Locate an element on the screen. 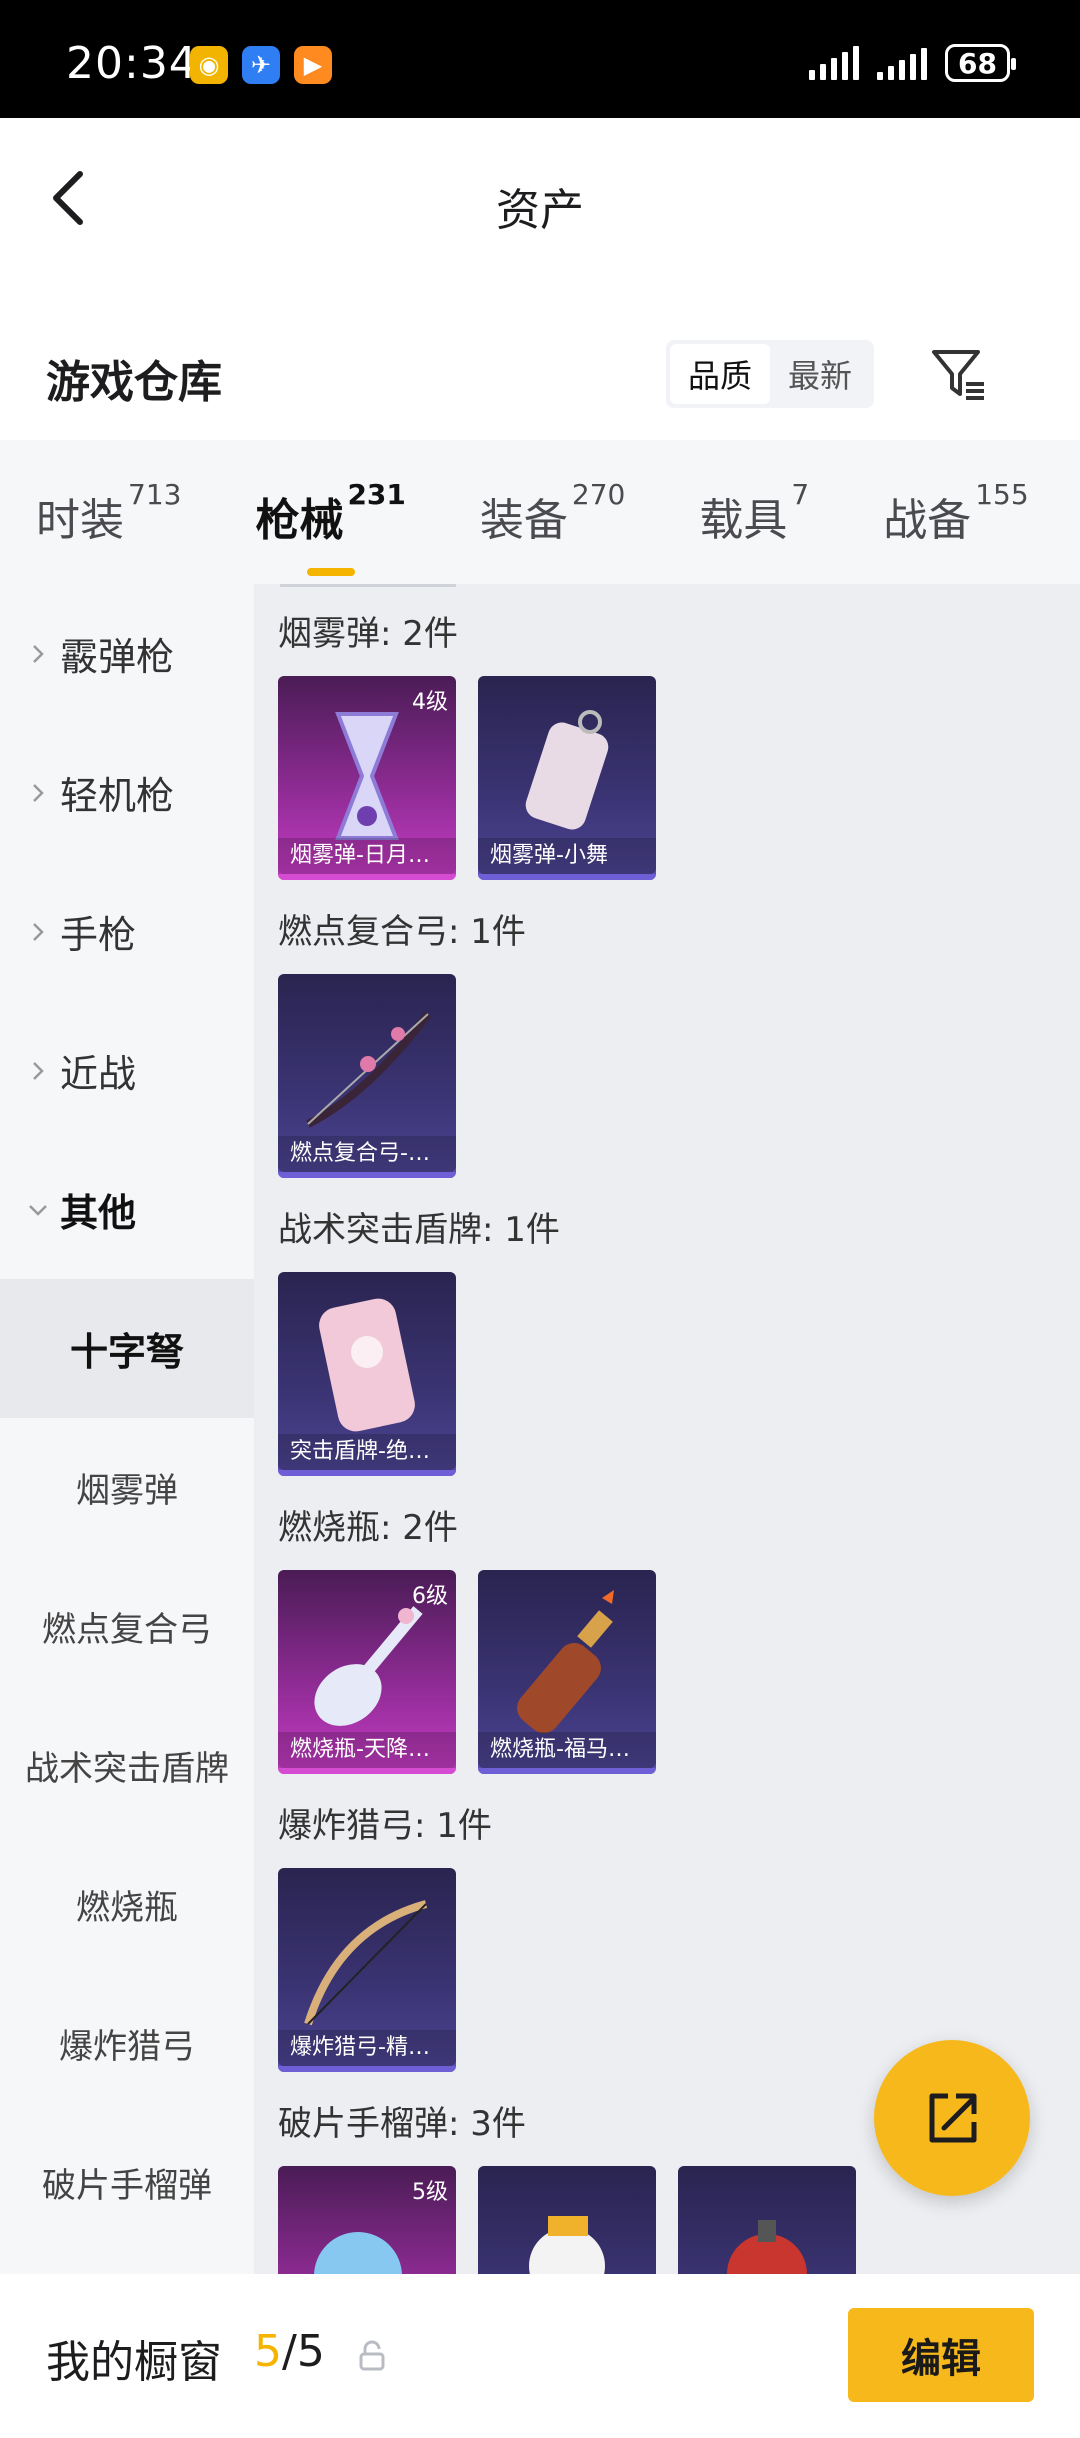 Image resolution: width=1080 pixels, height=2438 pixels. category-tabs: 时装713 枪械231 装备270 载具7 战备155 is located at coordinates (540, 512).